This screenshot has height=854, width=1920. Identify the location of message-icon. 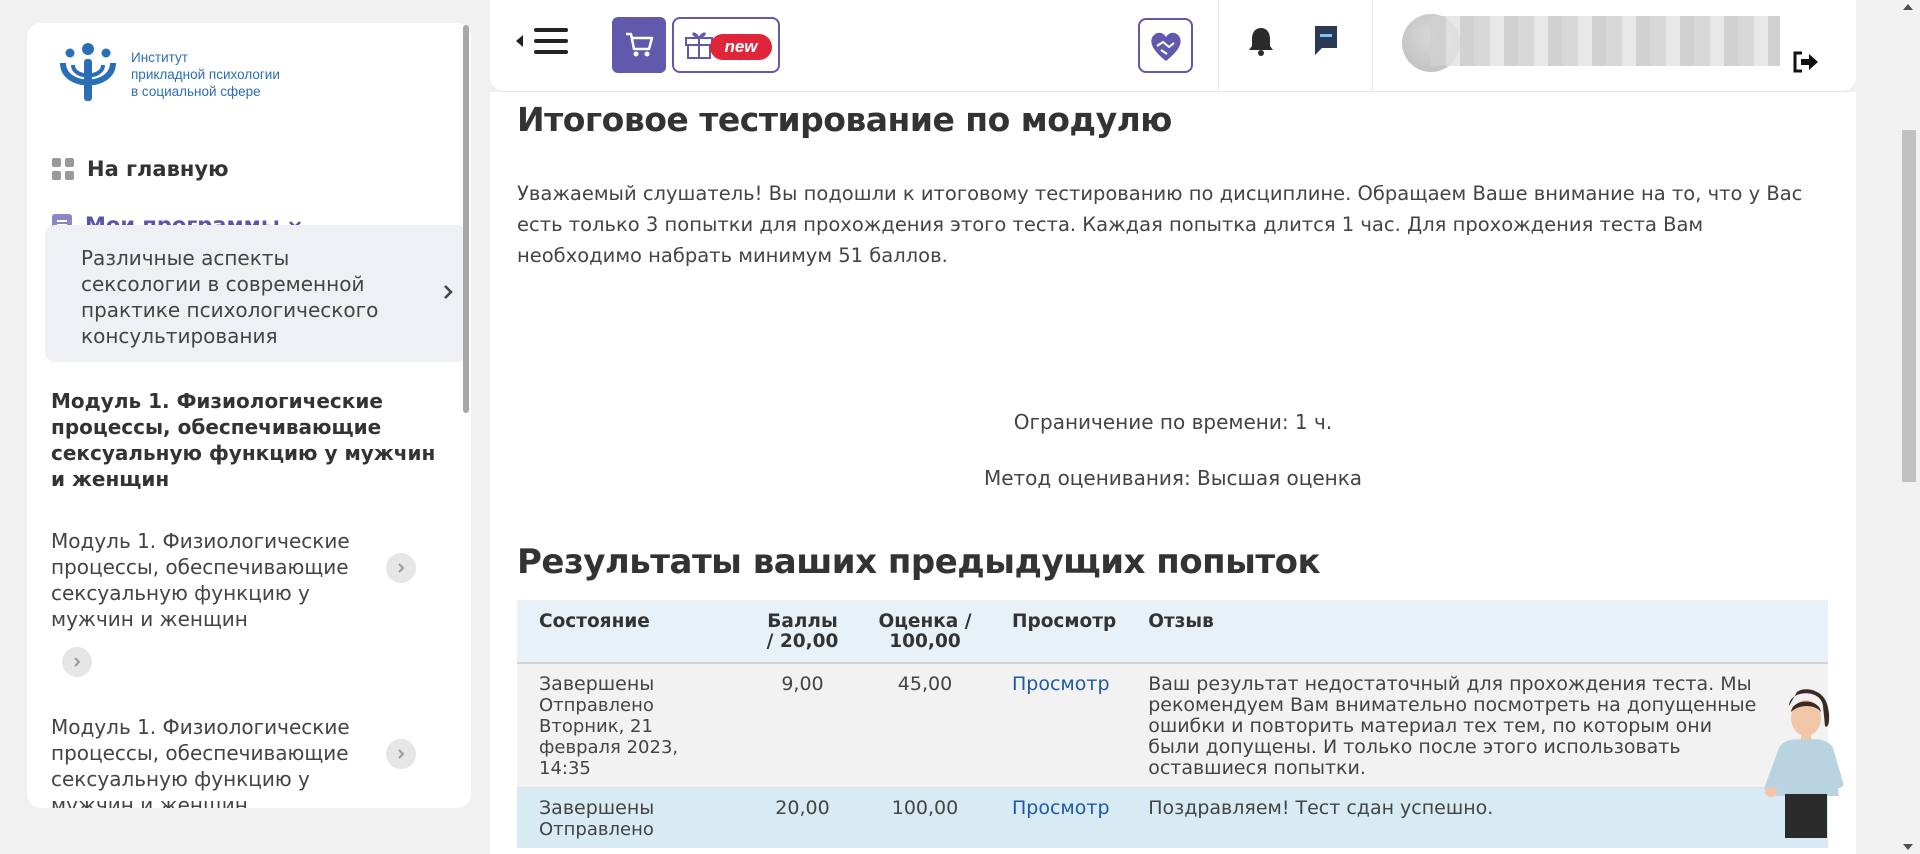
(1326, 40).